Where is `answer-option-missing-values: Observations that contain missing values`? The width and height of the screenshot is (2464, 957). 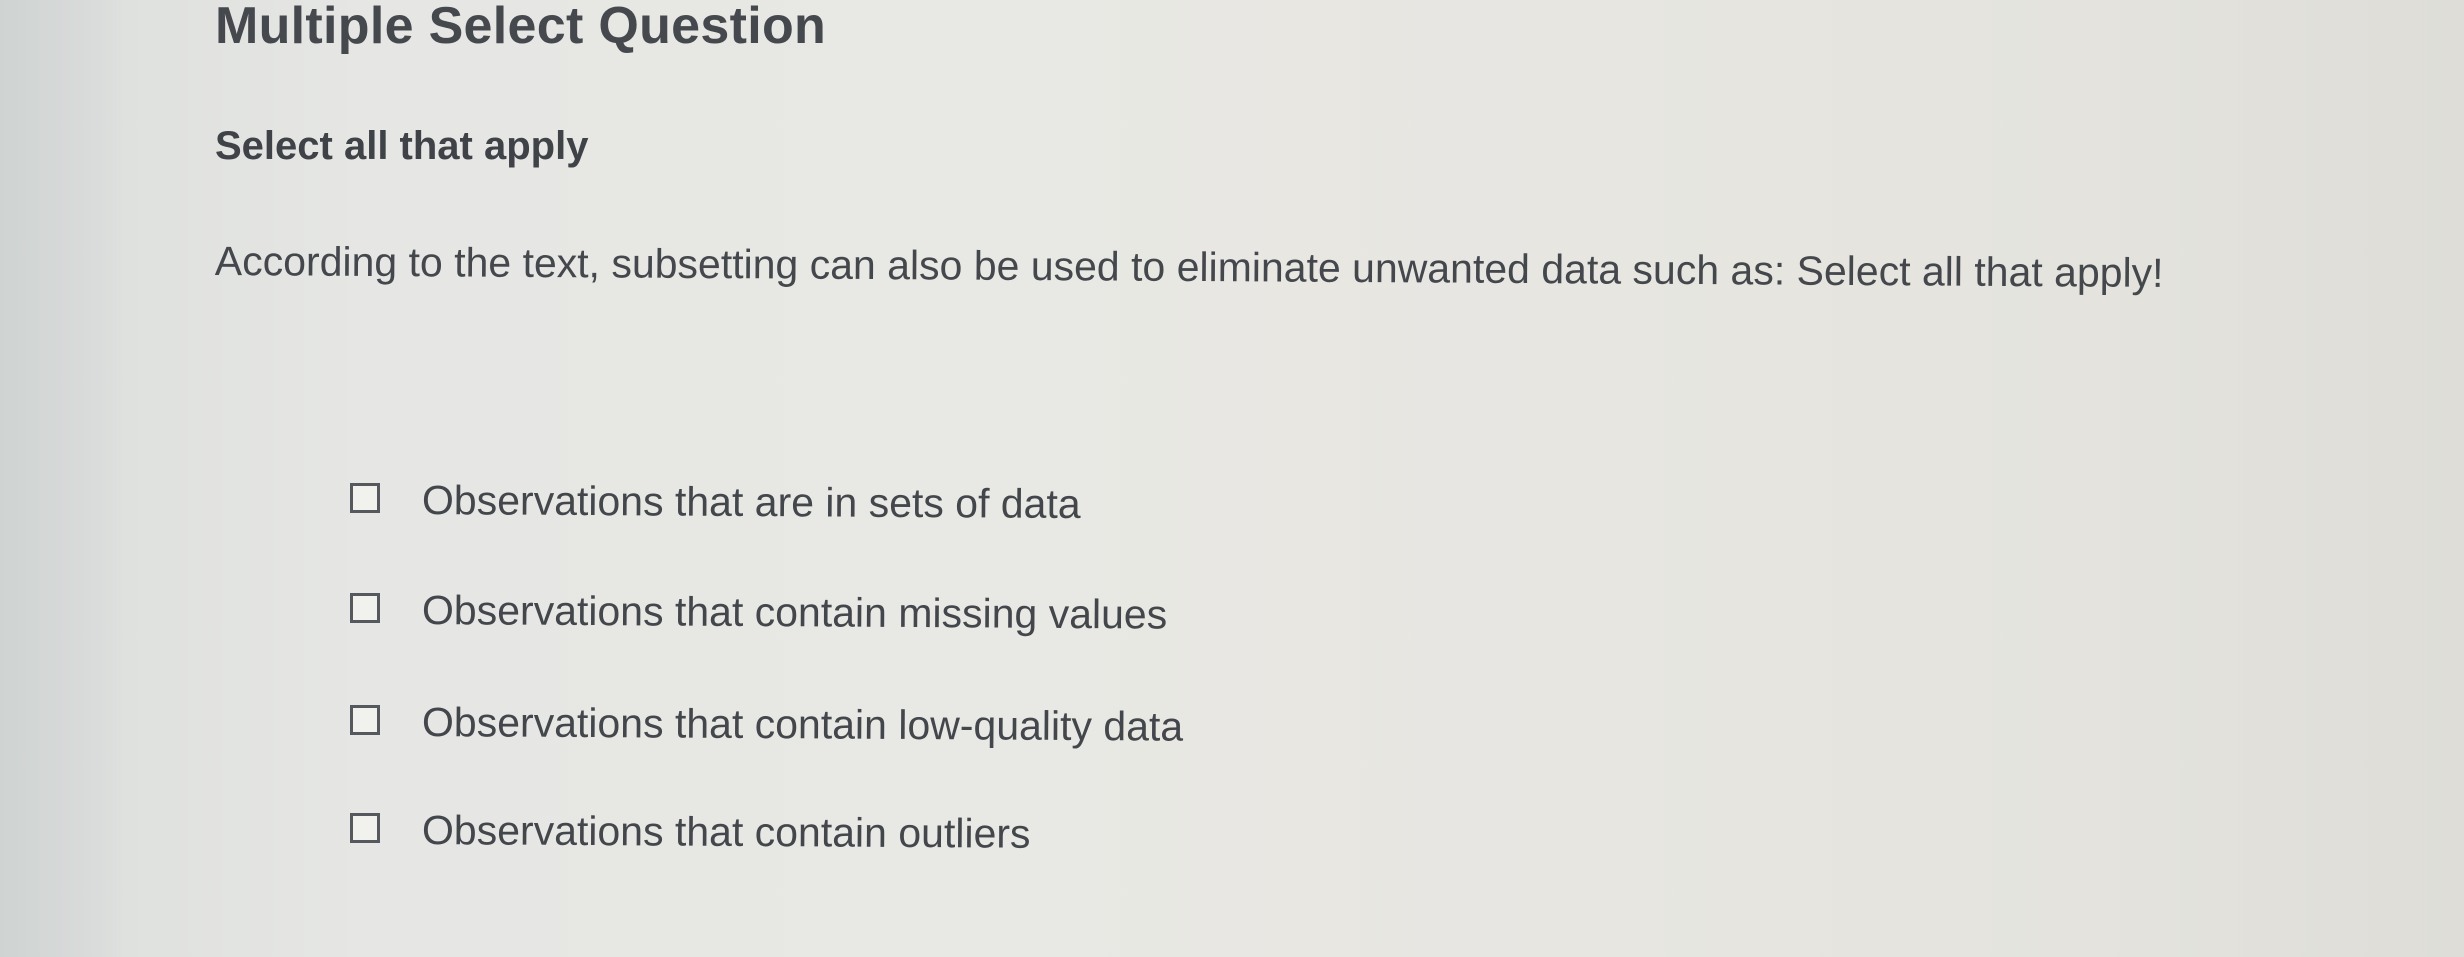
answer-option-missing-values: Observations that contain missing values is located at coordinates (758, 610).